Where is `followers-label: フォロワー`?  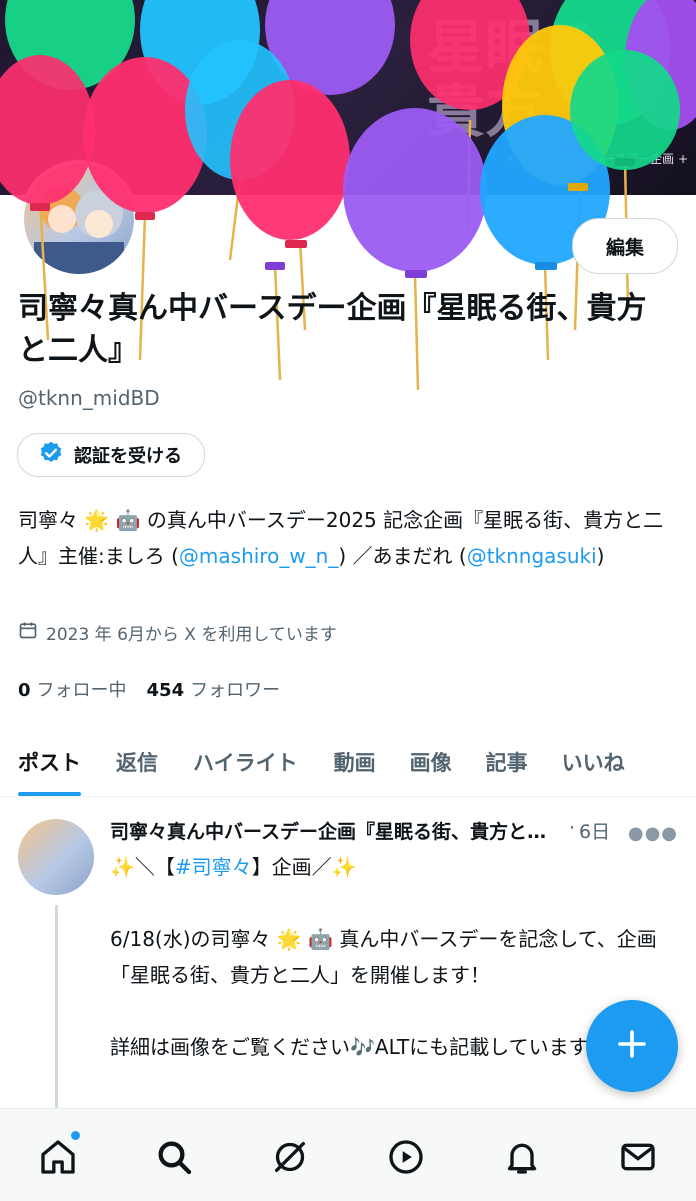 followers-label: フォロワー is located at coordinates (235, 690).